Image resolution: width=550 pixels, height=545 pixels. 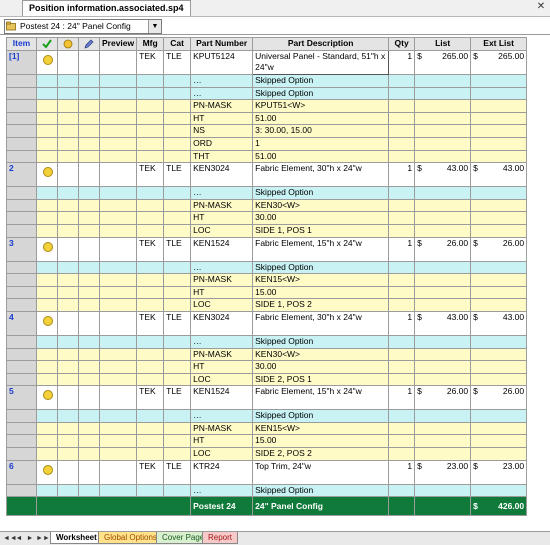 I want to click on part-description-cell: KPUT51<W>, so click(x=321, y=106).